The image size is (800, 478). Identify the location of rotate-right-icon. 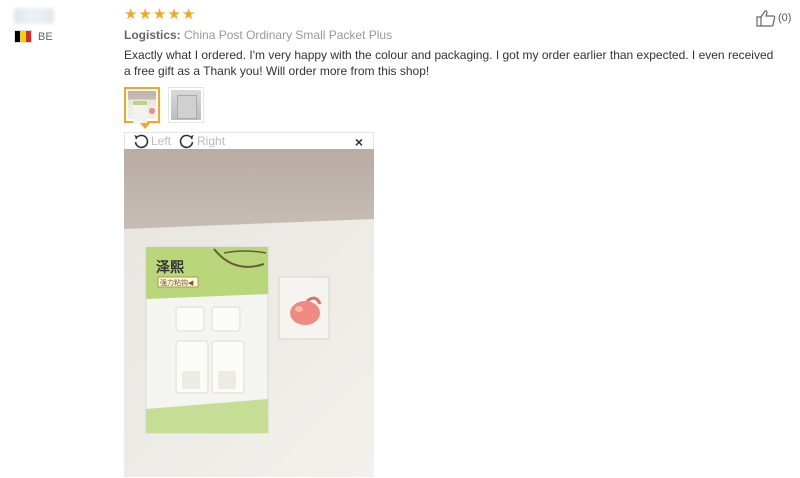
(186, 141).